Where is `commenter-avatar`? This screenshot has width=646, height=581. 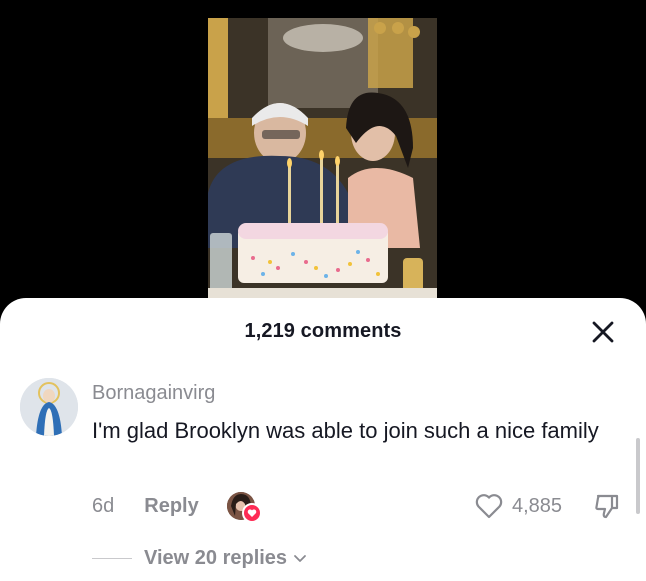
commenter-avatar is located at coordinates (49, 407).